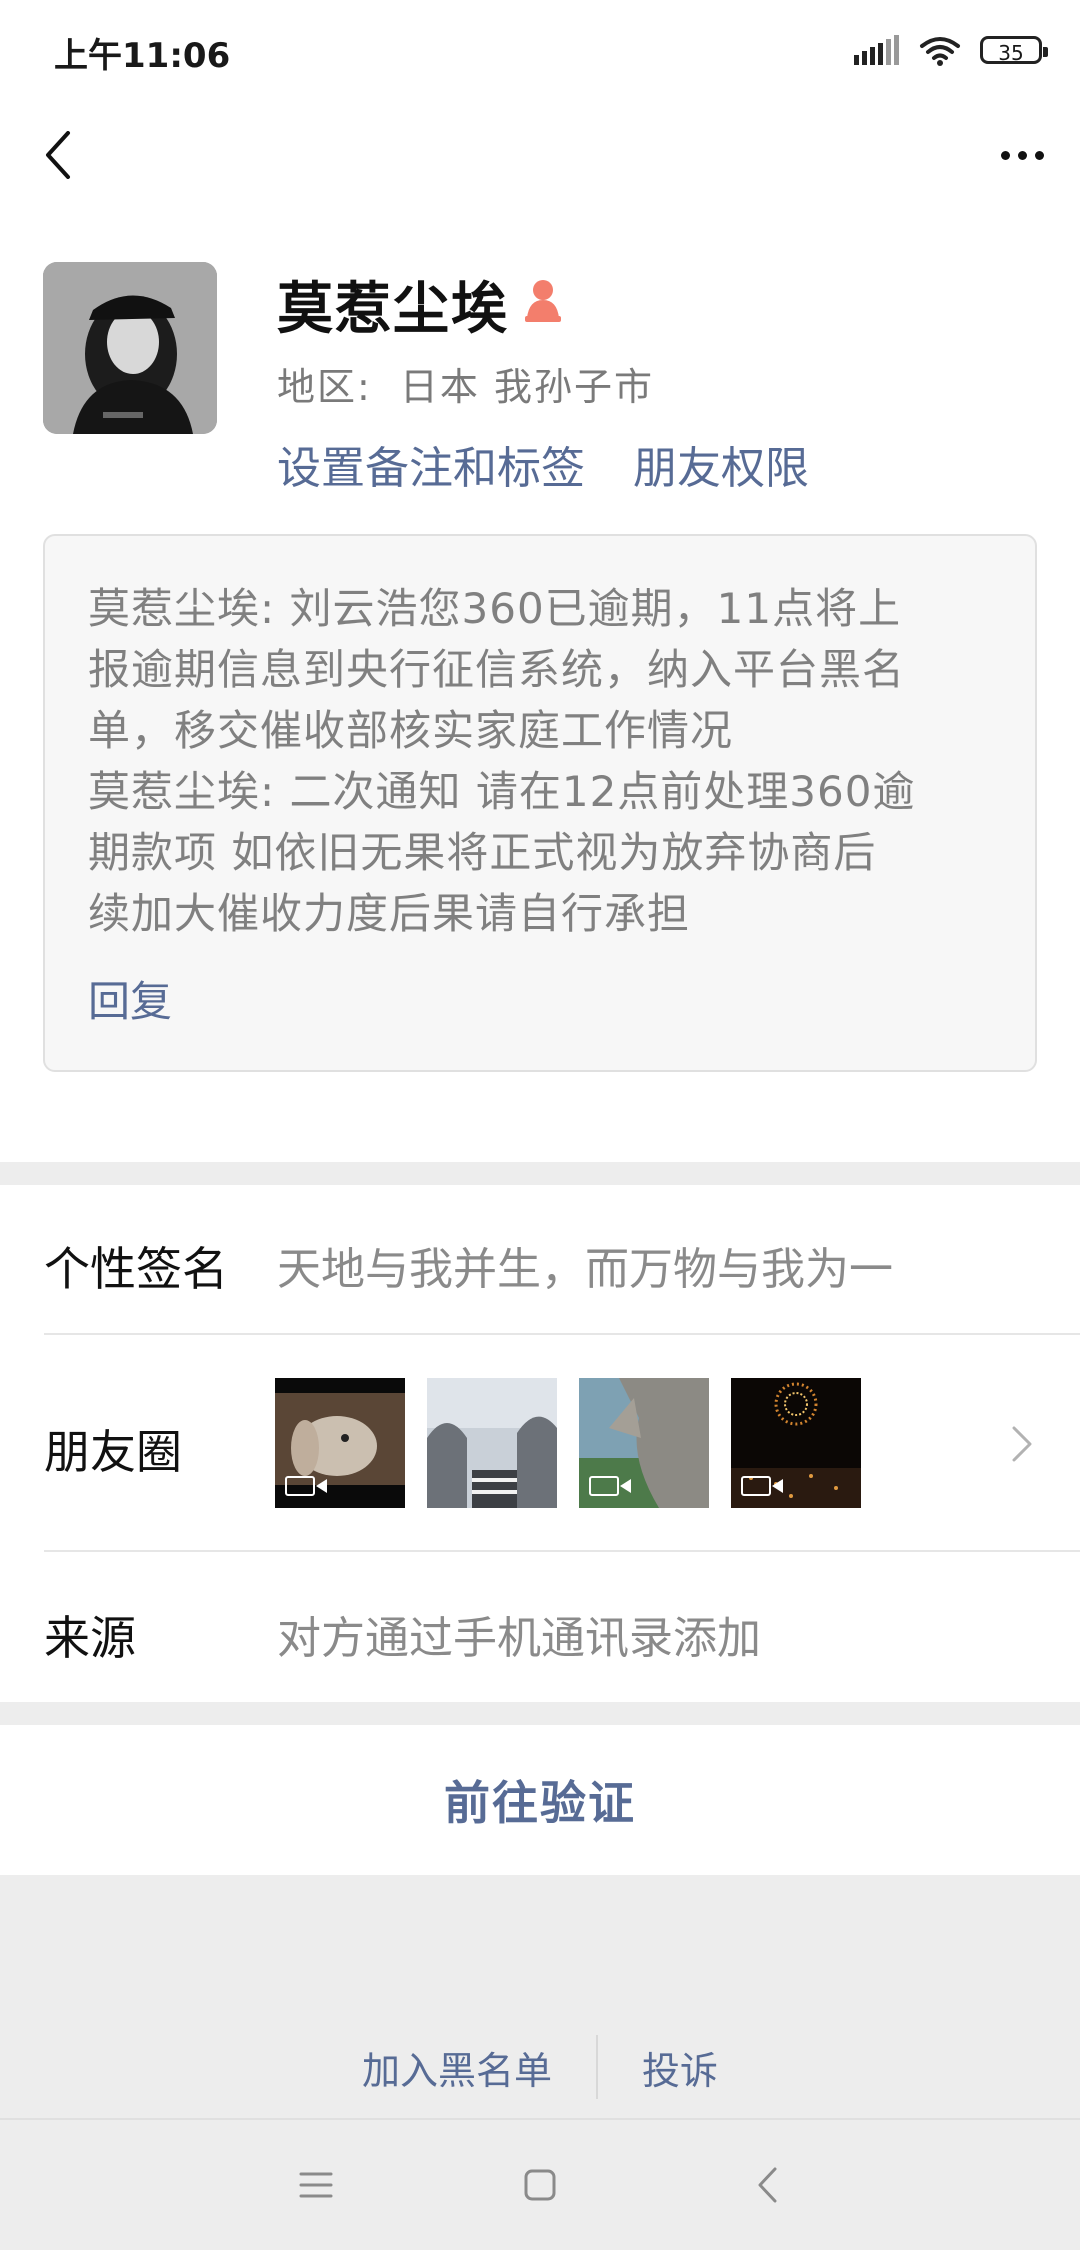  What do you see at coordinates (519, 1638) in the screenshot?
I see `source-value: 对方通过手机通讯录添加` at bounding box center [519, 1638].